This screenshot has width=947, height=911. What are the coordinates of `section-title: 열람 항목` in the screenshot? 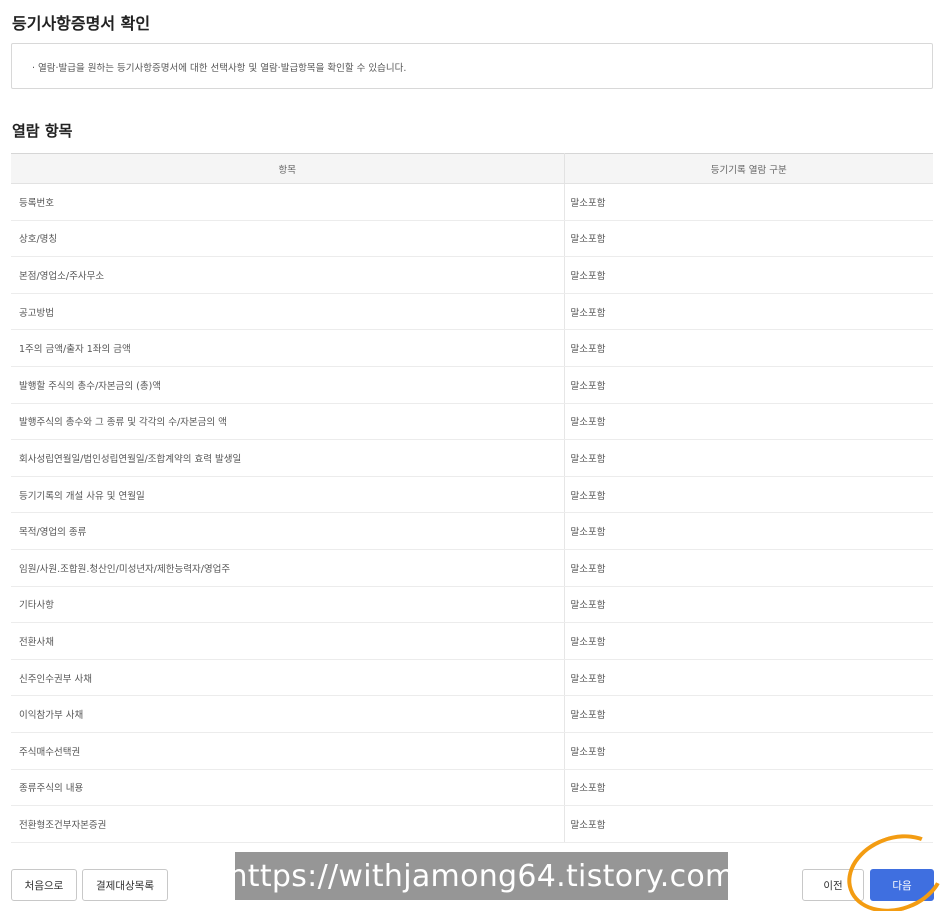 It's located at (42, 131).